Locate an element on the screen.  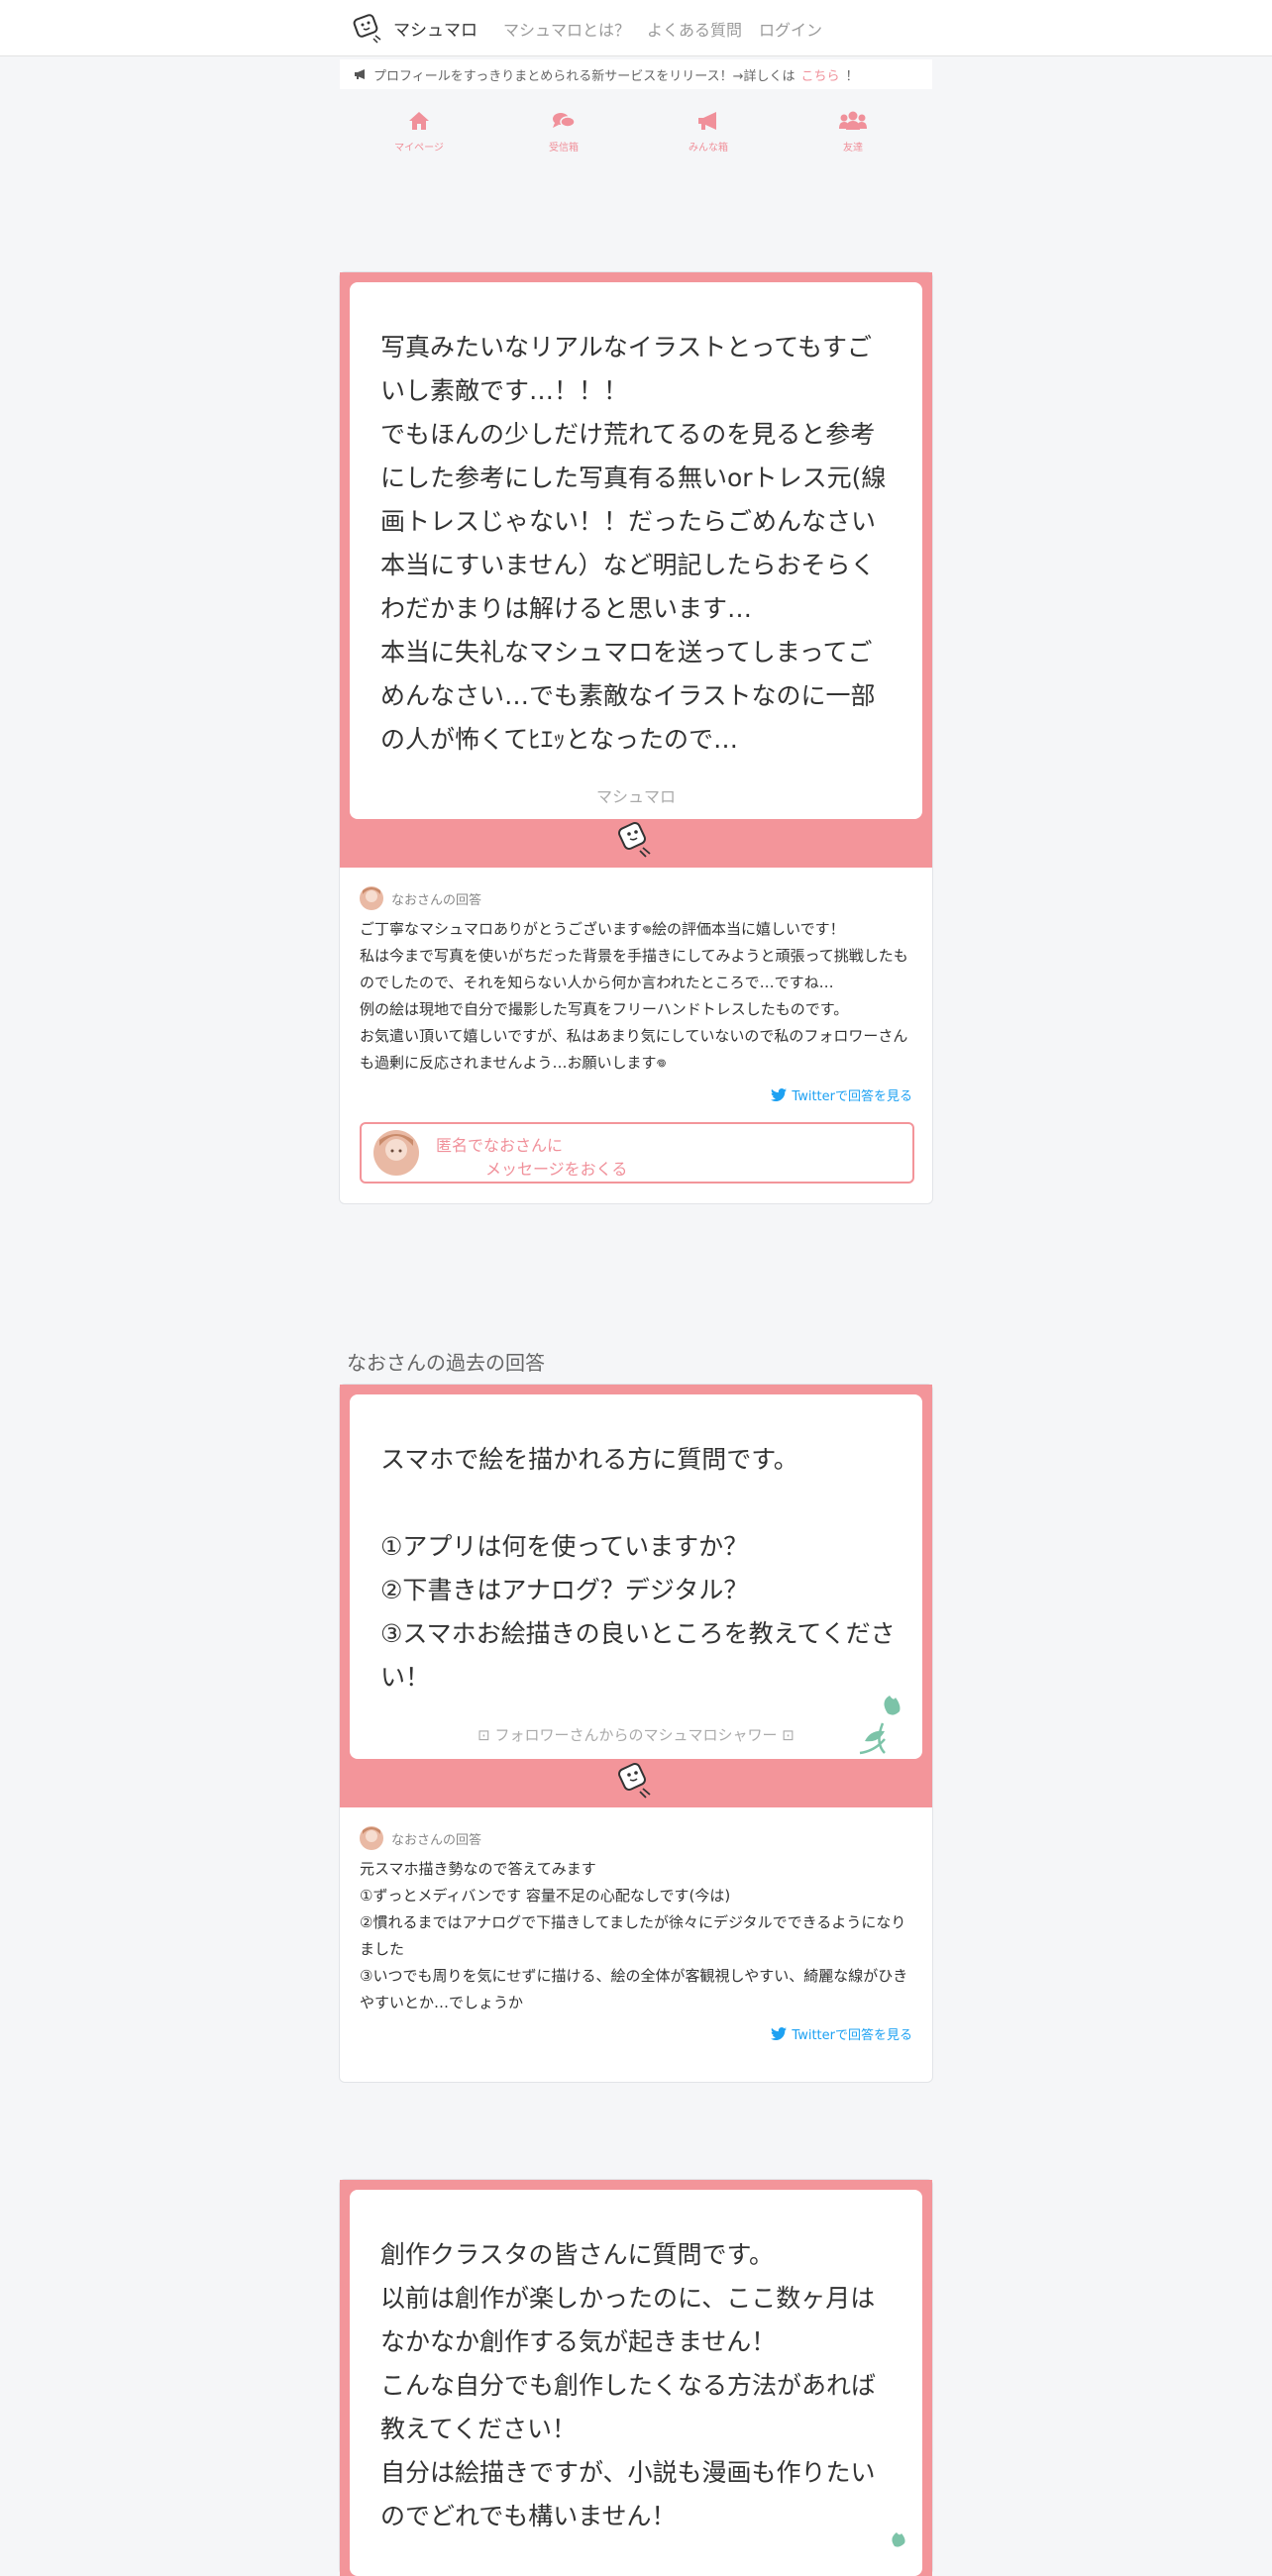
announcement-suffix: ！ is located at coordinates (852, 76).